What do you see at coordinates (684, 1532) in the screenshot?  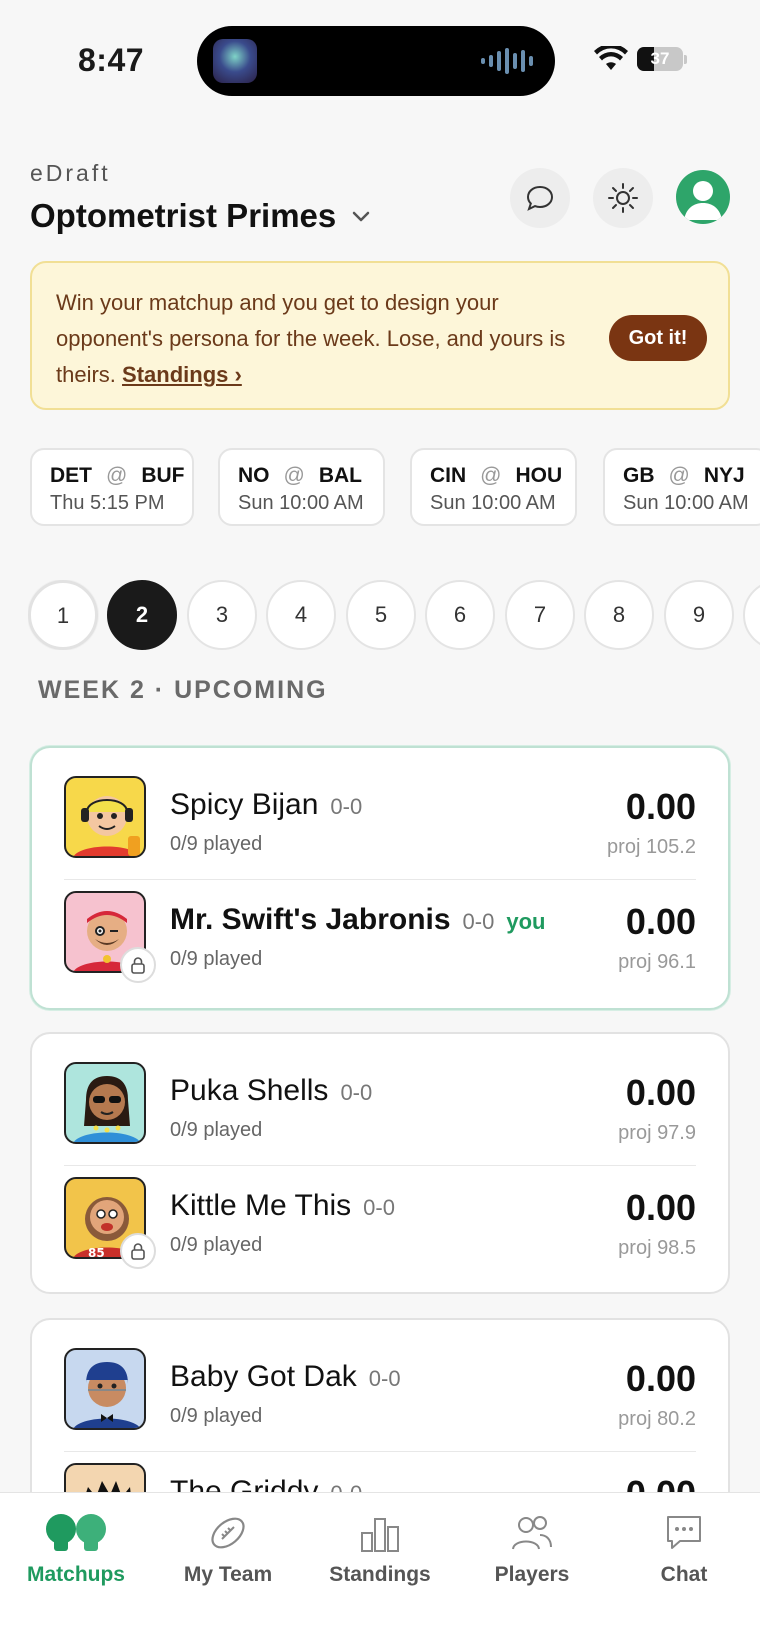 I see `chat-icon` at bounding box center [684, 1532].